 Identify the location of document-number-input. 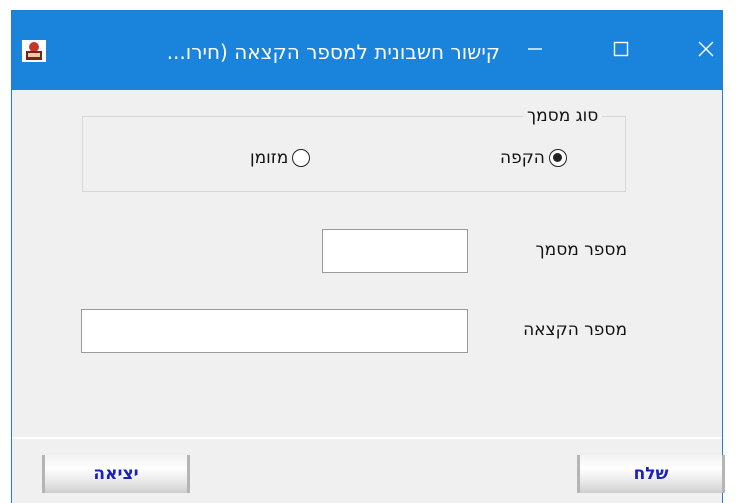
(395, 251).